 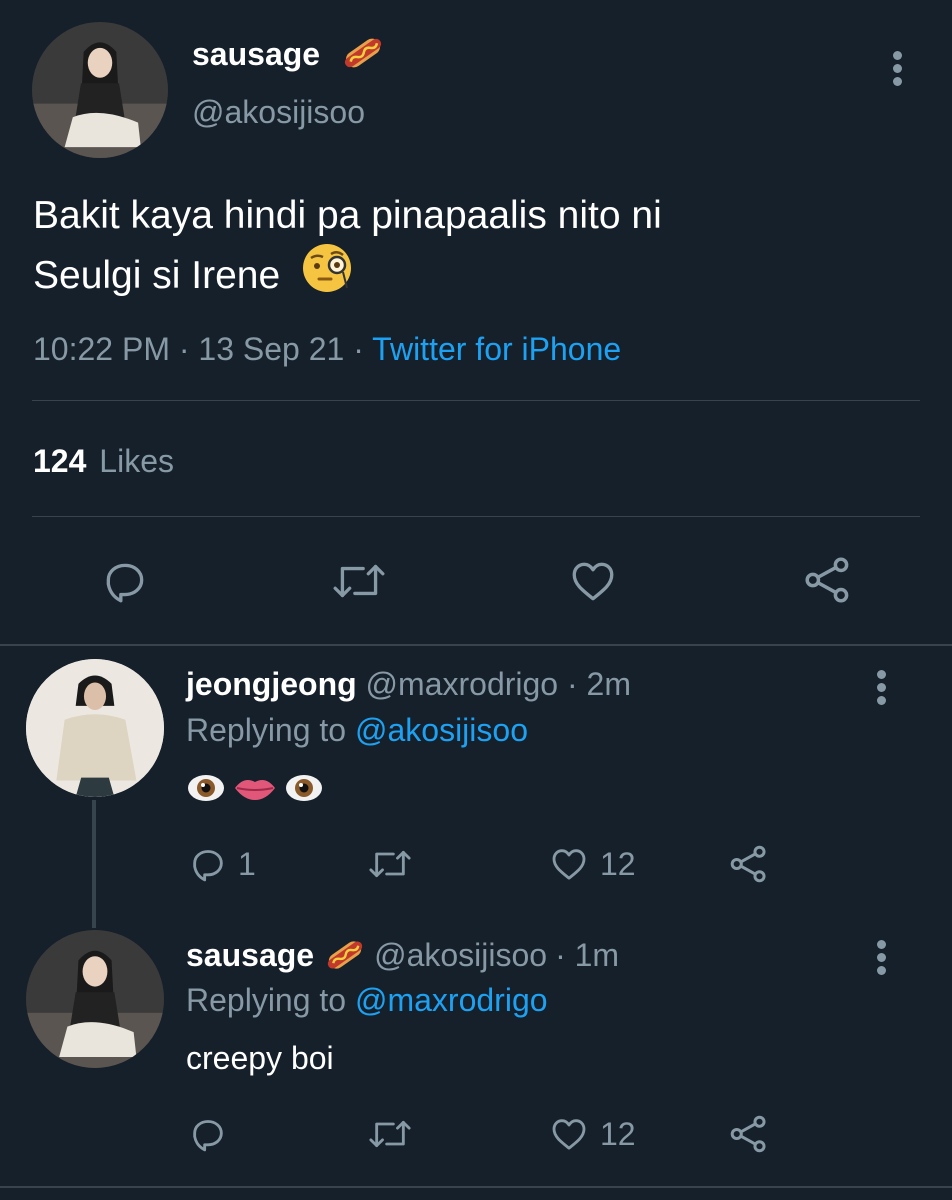 I want to click on main-tweet-avatar, so click(x=100, y=90).